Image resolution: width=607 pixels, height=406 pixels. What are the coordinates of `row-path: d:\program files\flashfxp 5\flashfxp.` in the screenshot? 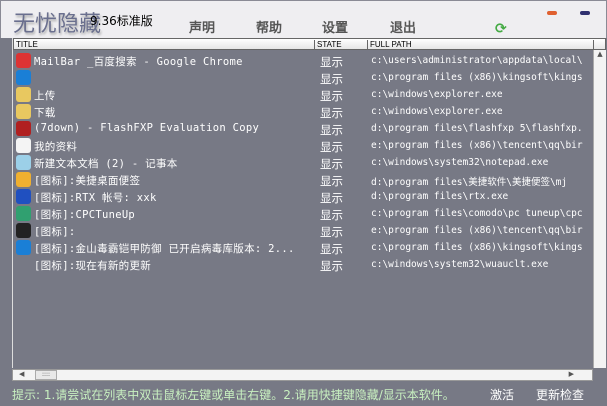 It's located at (477, 128).